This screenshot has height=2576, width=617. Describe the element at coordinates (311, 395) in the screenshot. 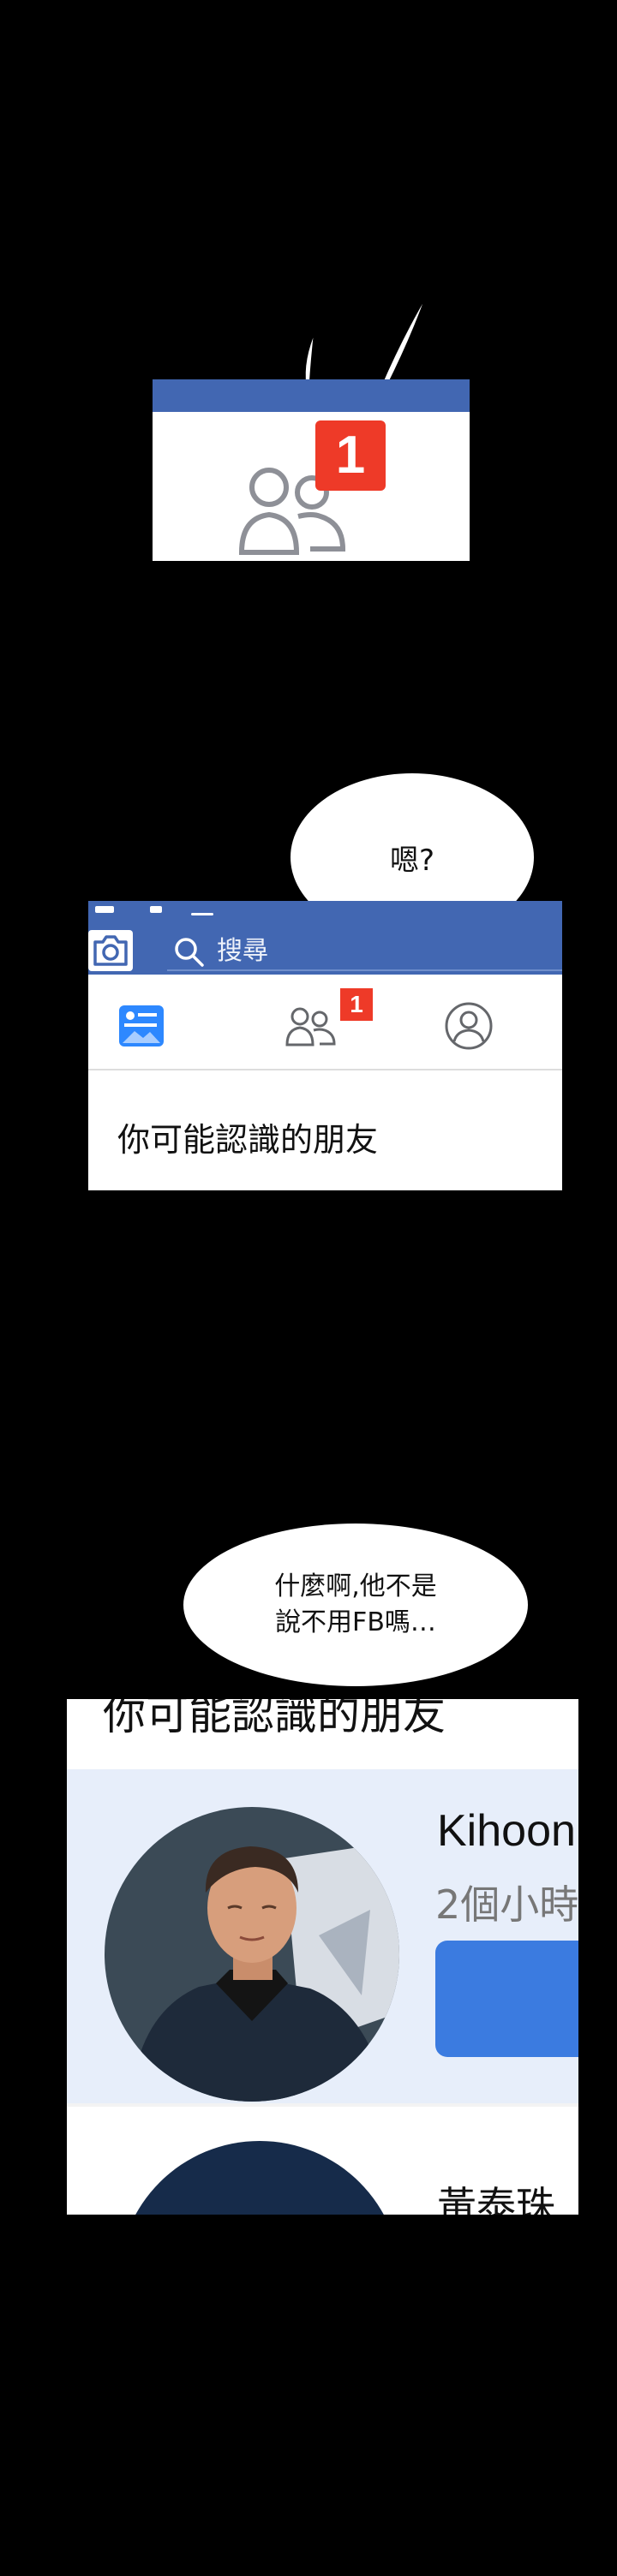

I see `top-bar` at that location.